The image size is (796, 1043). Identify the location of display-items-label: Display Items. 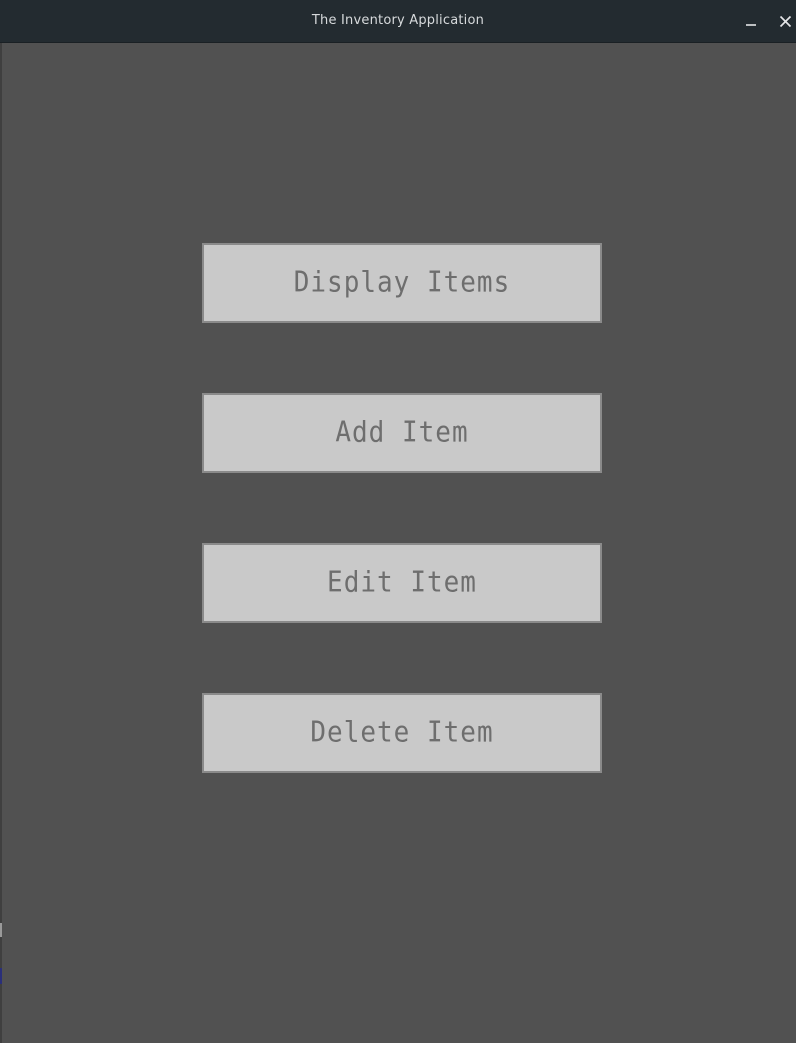
(402, 283).